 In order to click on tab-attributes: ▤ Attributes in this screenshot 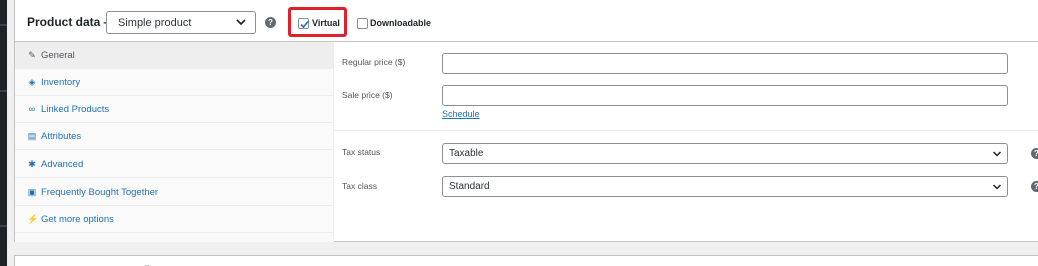, I will do `click(174, 136)`.